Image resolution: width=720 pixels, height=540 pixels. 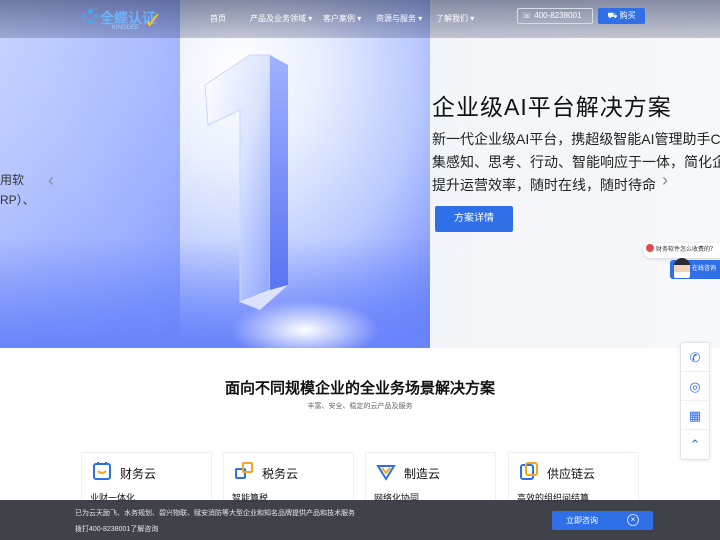 I want to click on brand-logo: 全蝶认证 KINGDEE ✓, so click(x=127, y=20).